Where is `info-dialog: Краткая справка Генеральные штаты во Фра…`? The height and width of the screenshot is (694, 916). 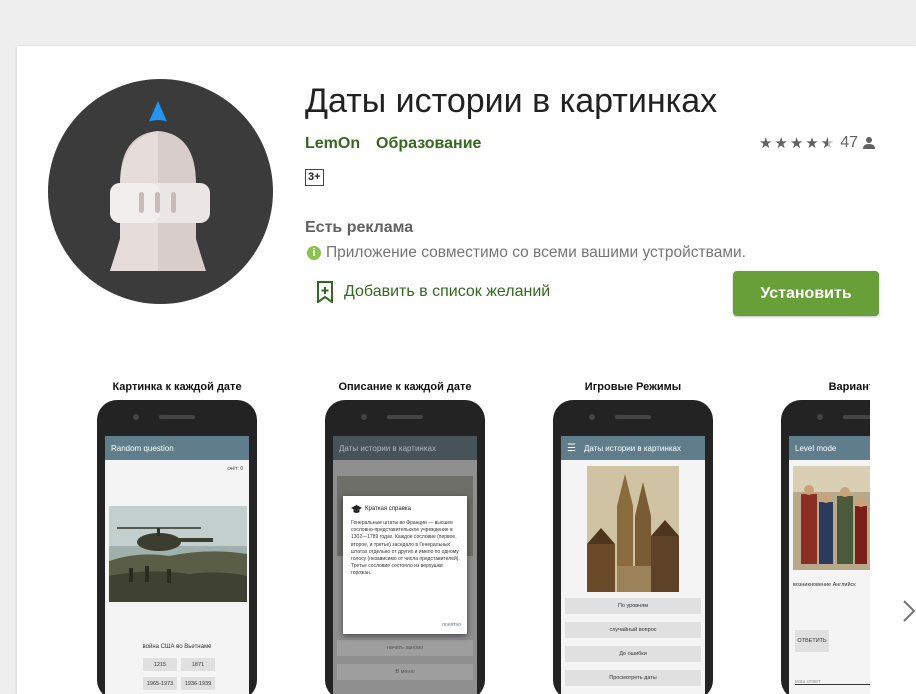 info-dialog: Краткая справка Генеральные штаты во Фра… is located at coordinates (405, 565).